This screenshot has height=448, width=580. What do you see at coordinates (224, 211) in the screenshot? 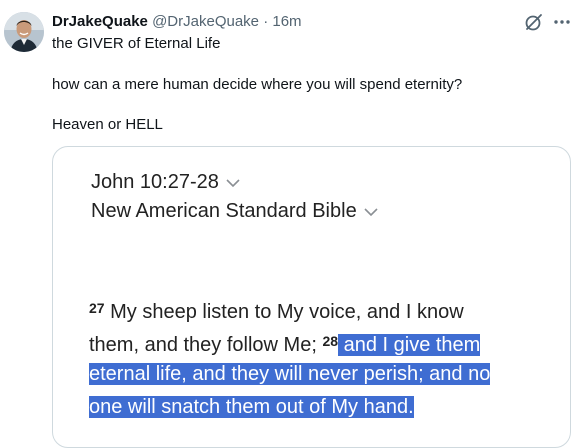
I see `version-label: New American Standard Bible` at bounding box center [224, 211].